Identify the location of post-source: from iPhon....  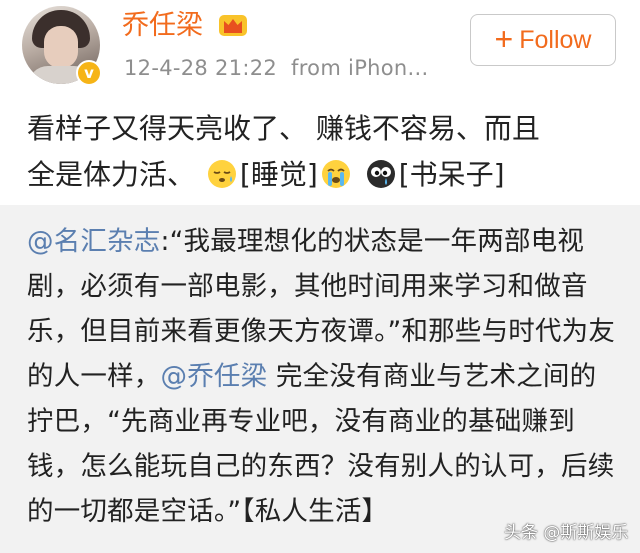
(359, 68).